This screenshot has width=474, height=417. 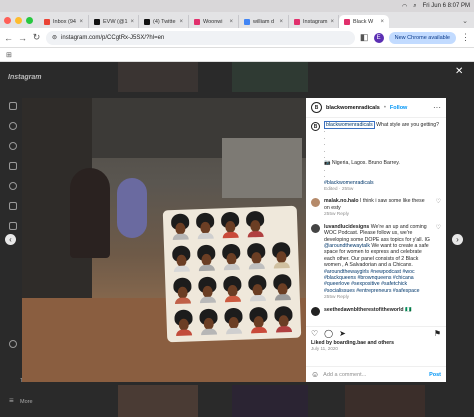 I want to click on messages-icon, so click(x=13, y=186).